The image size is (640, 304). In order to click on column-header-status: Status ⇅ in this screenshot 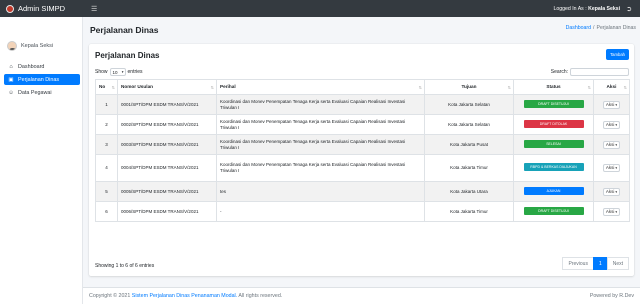, I will do `click(553, 87)`.